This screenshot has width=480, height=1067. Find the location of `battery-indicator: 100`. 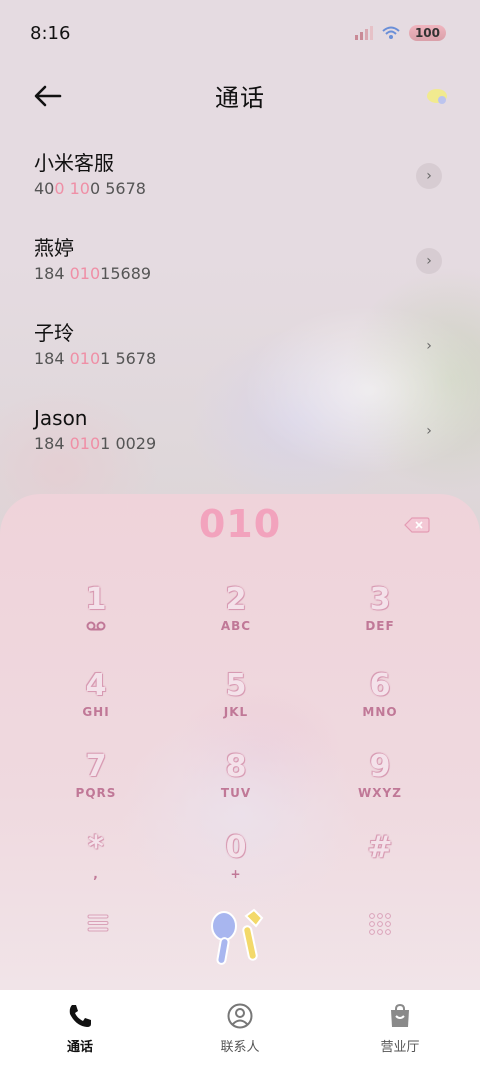

battery-indicator: 100 is located at coordinates (427, 33).